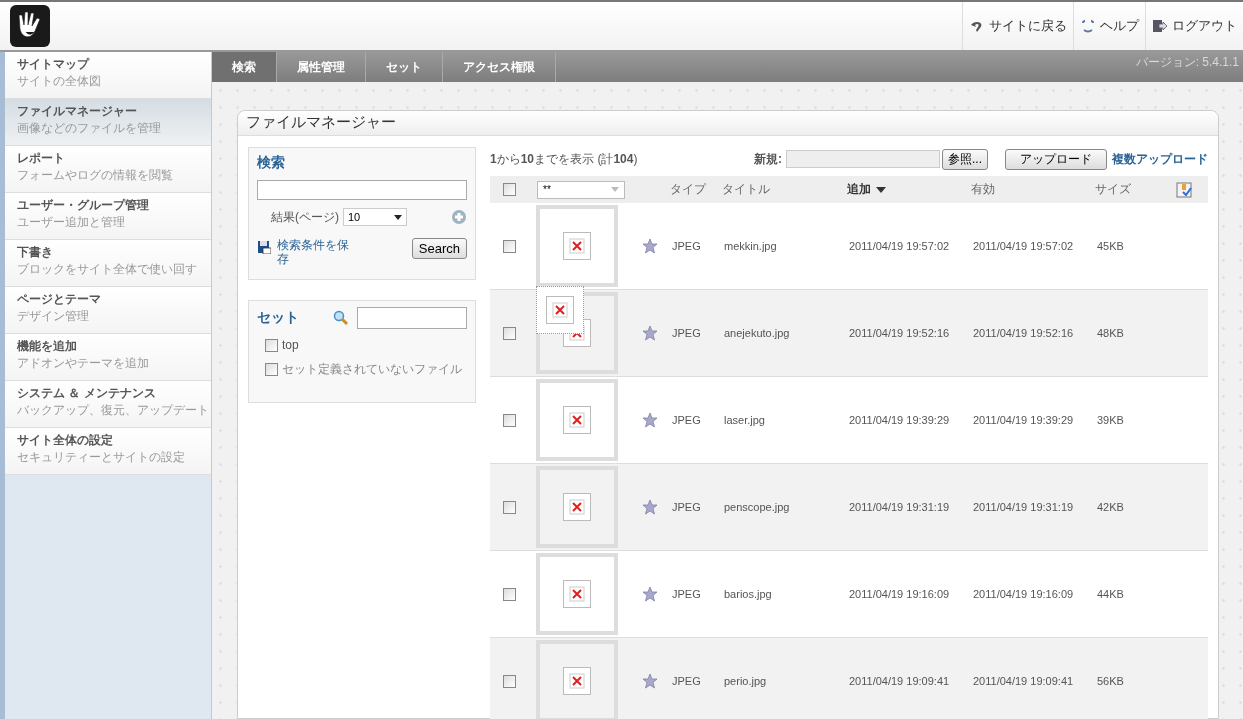 This screenshot has width=1243, height=719. I want to click on column-header: タイプ, so click(686, 189).